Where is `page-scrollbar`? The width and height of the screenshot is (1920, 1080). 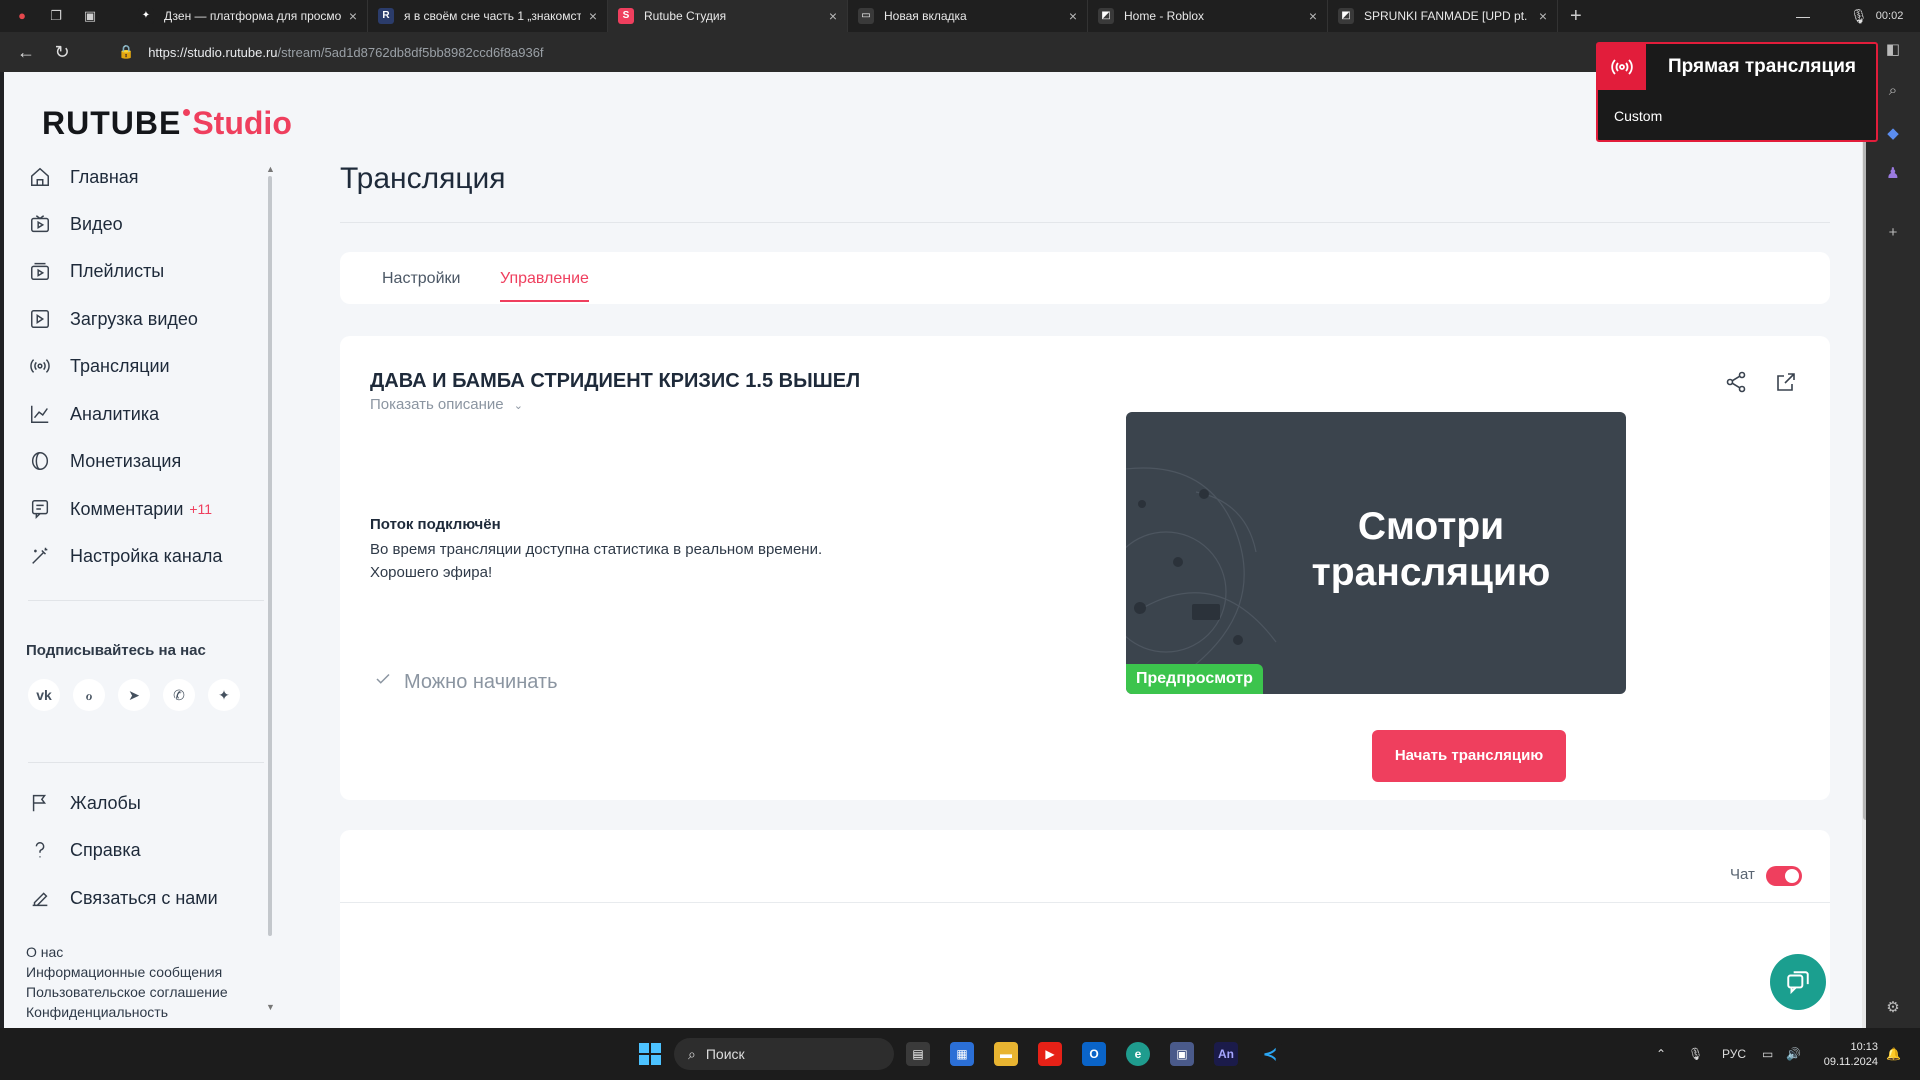 page-scrollbar is located at coordinates (1864, 550).